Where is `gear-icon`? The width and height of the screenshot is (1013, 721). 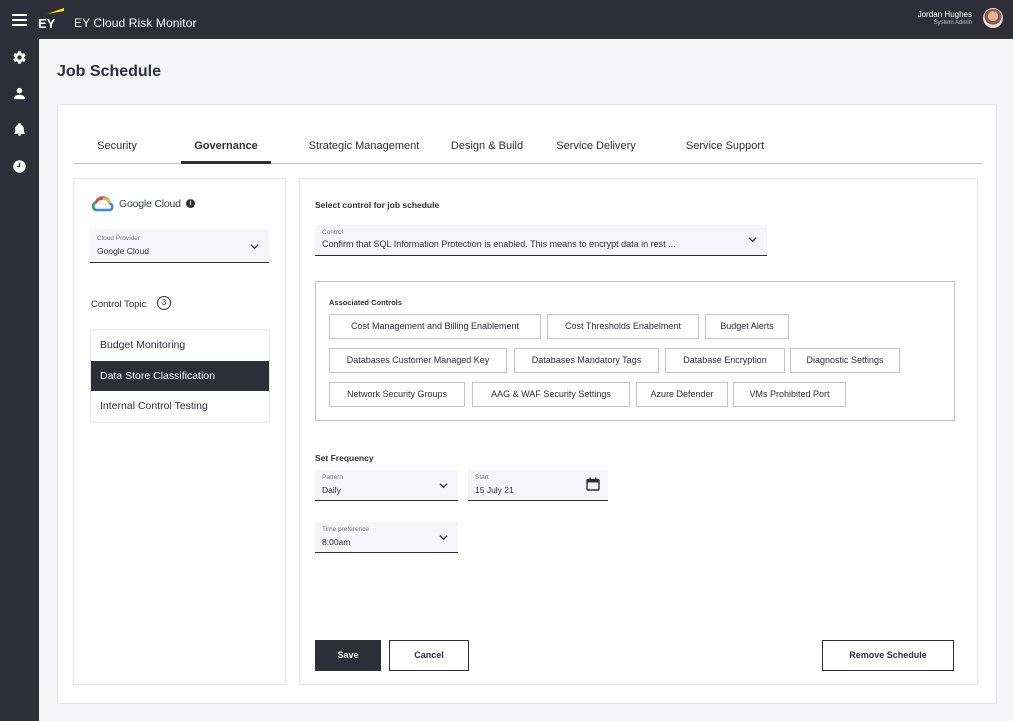
gear-icon is located at coordinates (19, 57).